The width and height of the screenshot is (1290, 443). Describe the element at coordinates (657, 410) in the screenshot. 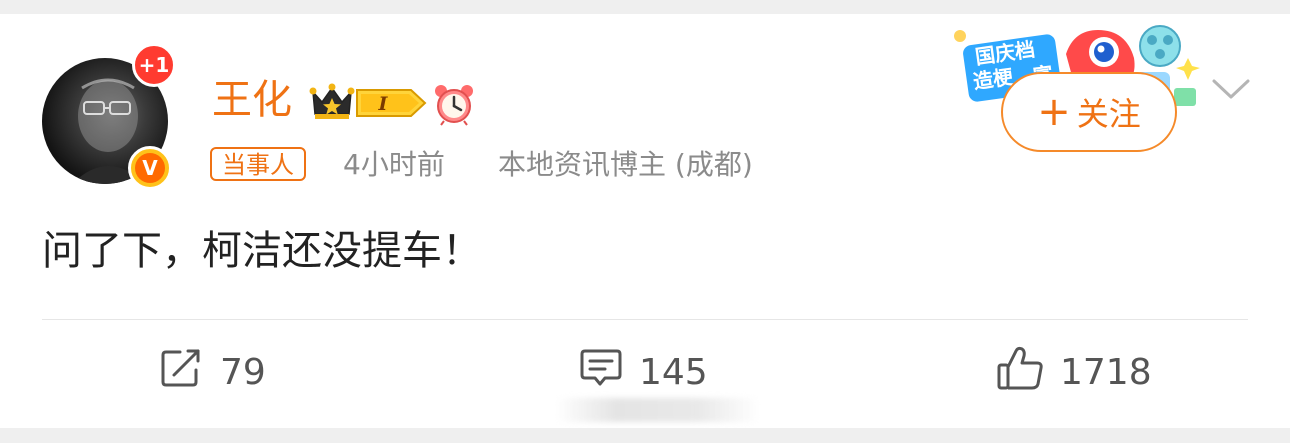

I see `scroll-shadow` at that location.